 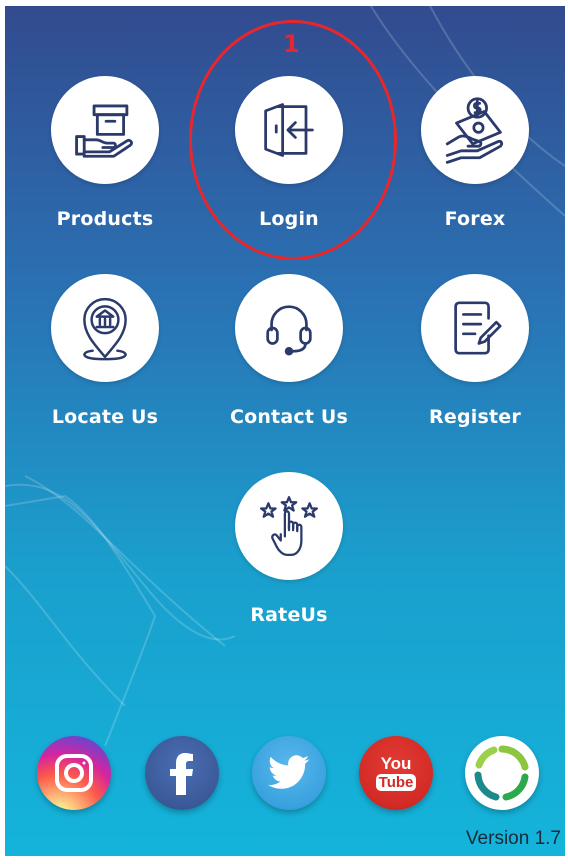 I want to click on forex-tile: Forex, so click(x=475, y=153).